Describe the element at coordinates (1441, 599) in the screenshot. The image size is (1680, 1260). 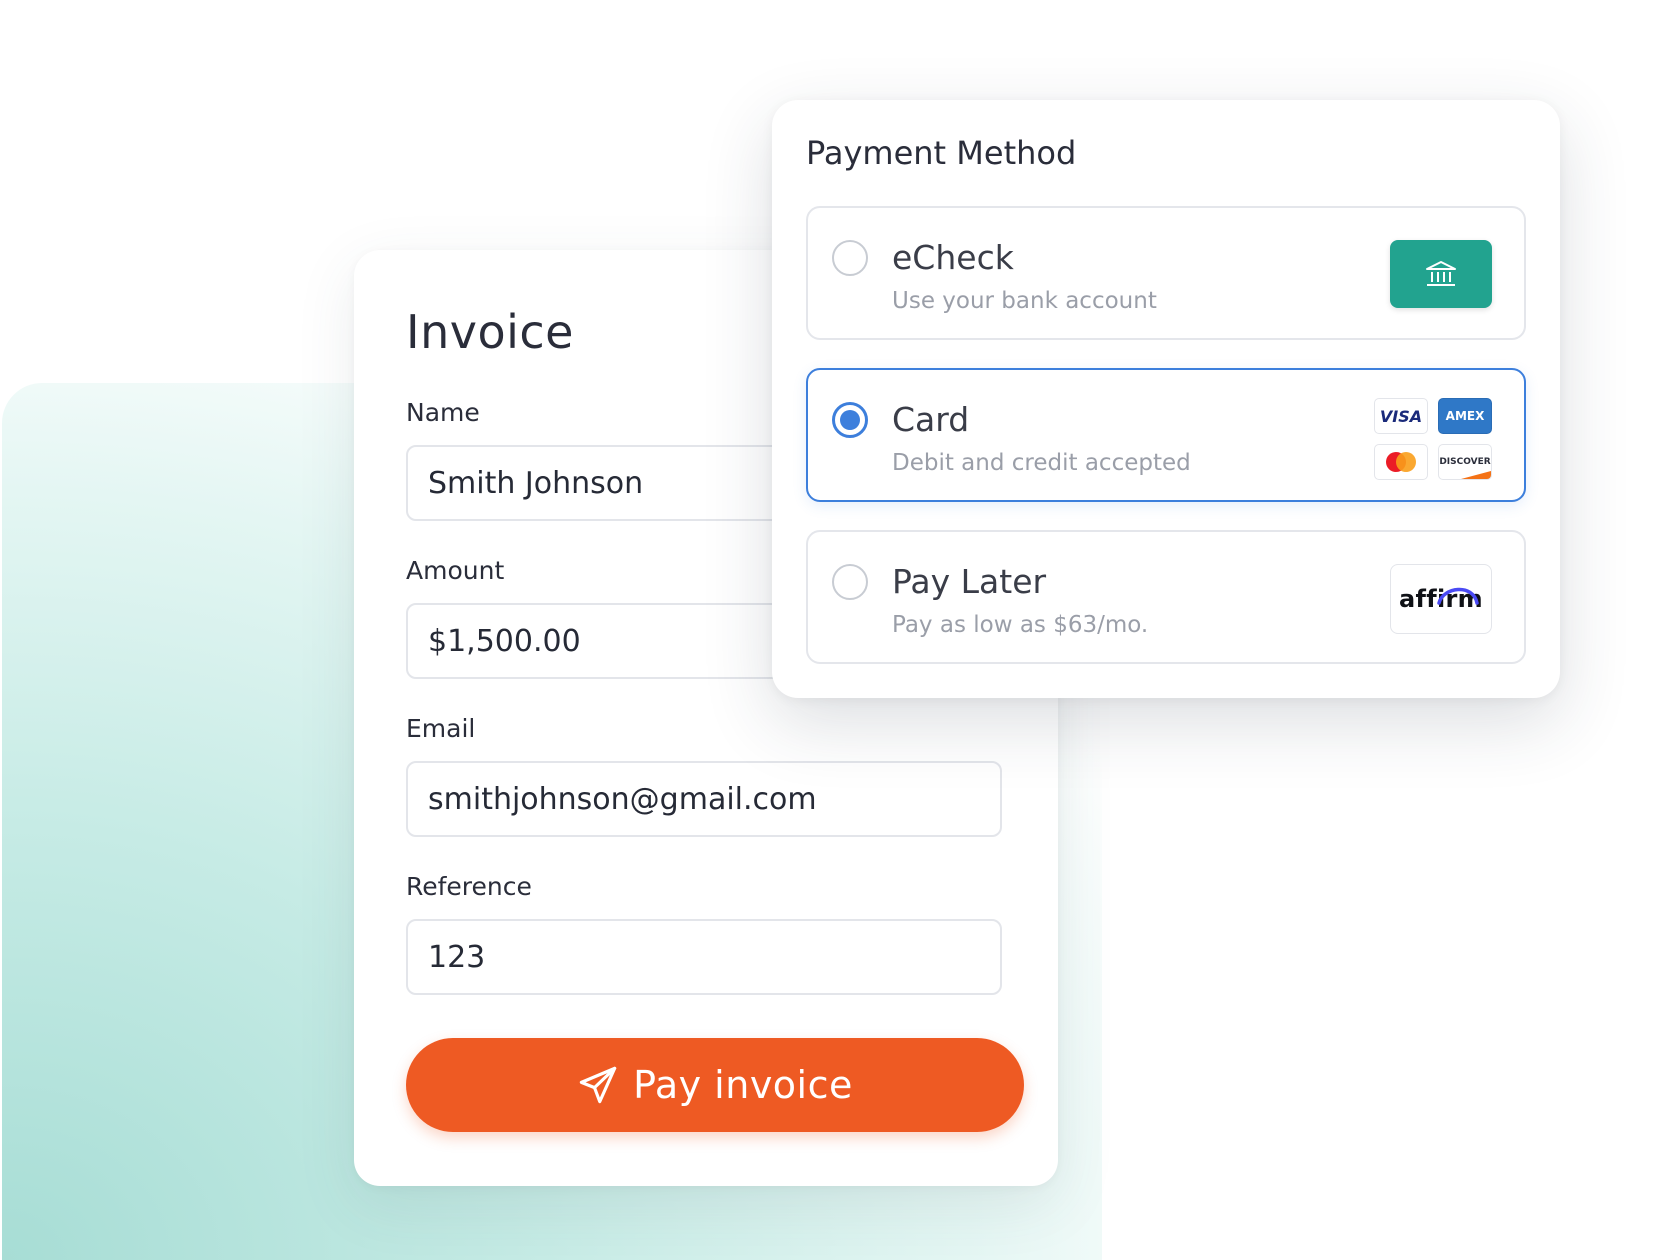
I see `affirm-logo: affirm` at that location.